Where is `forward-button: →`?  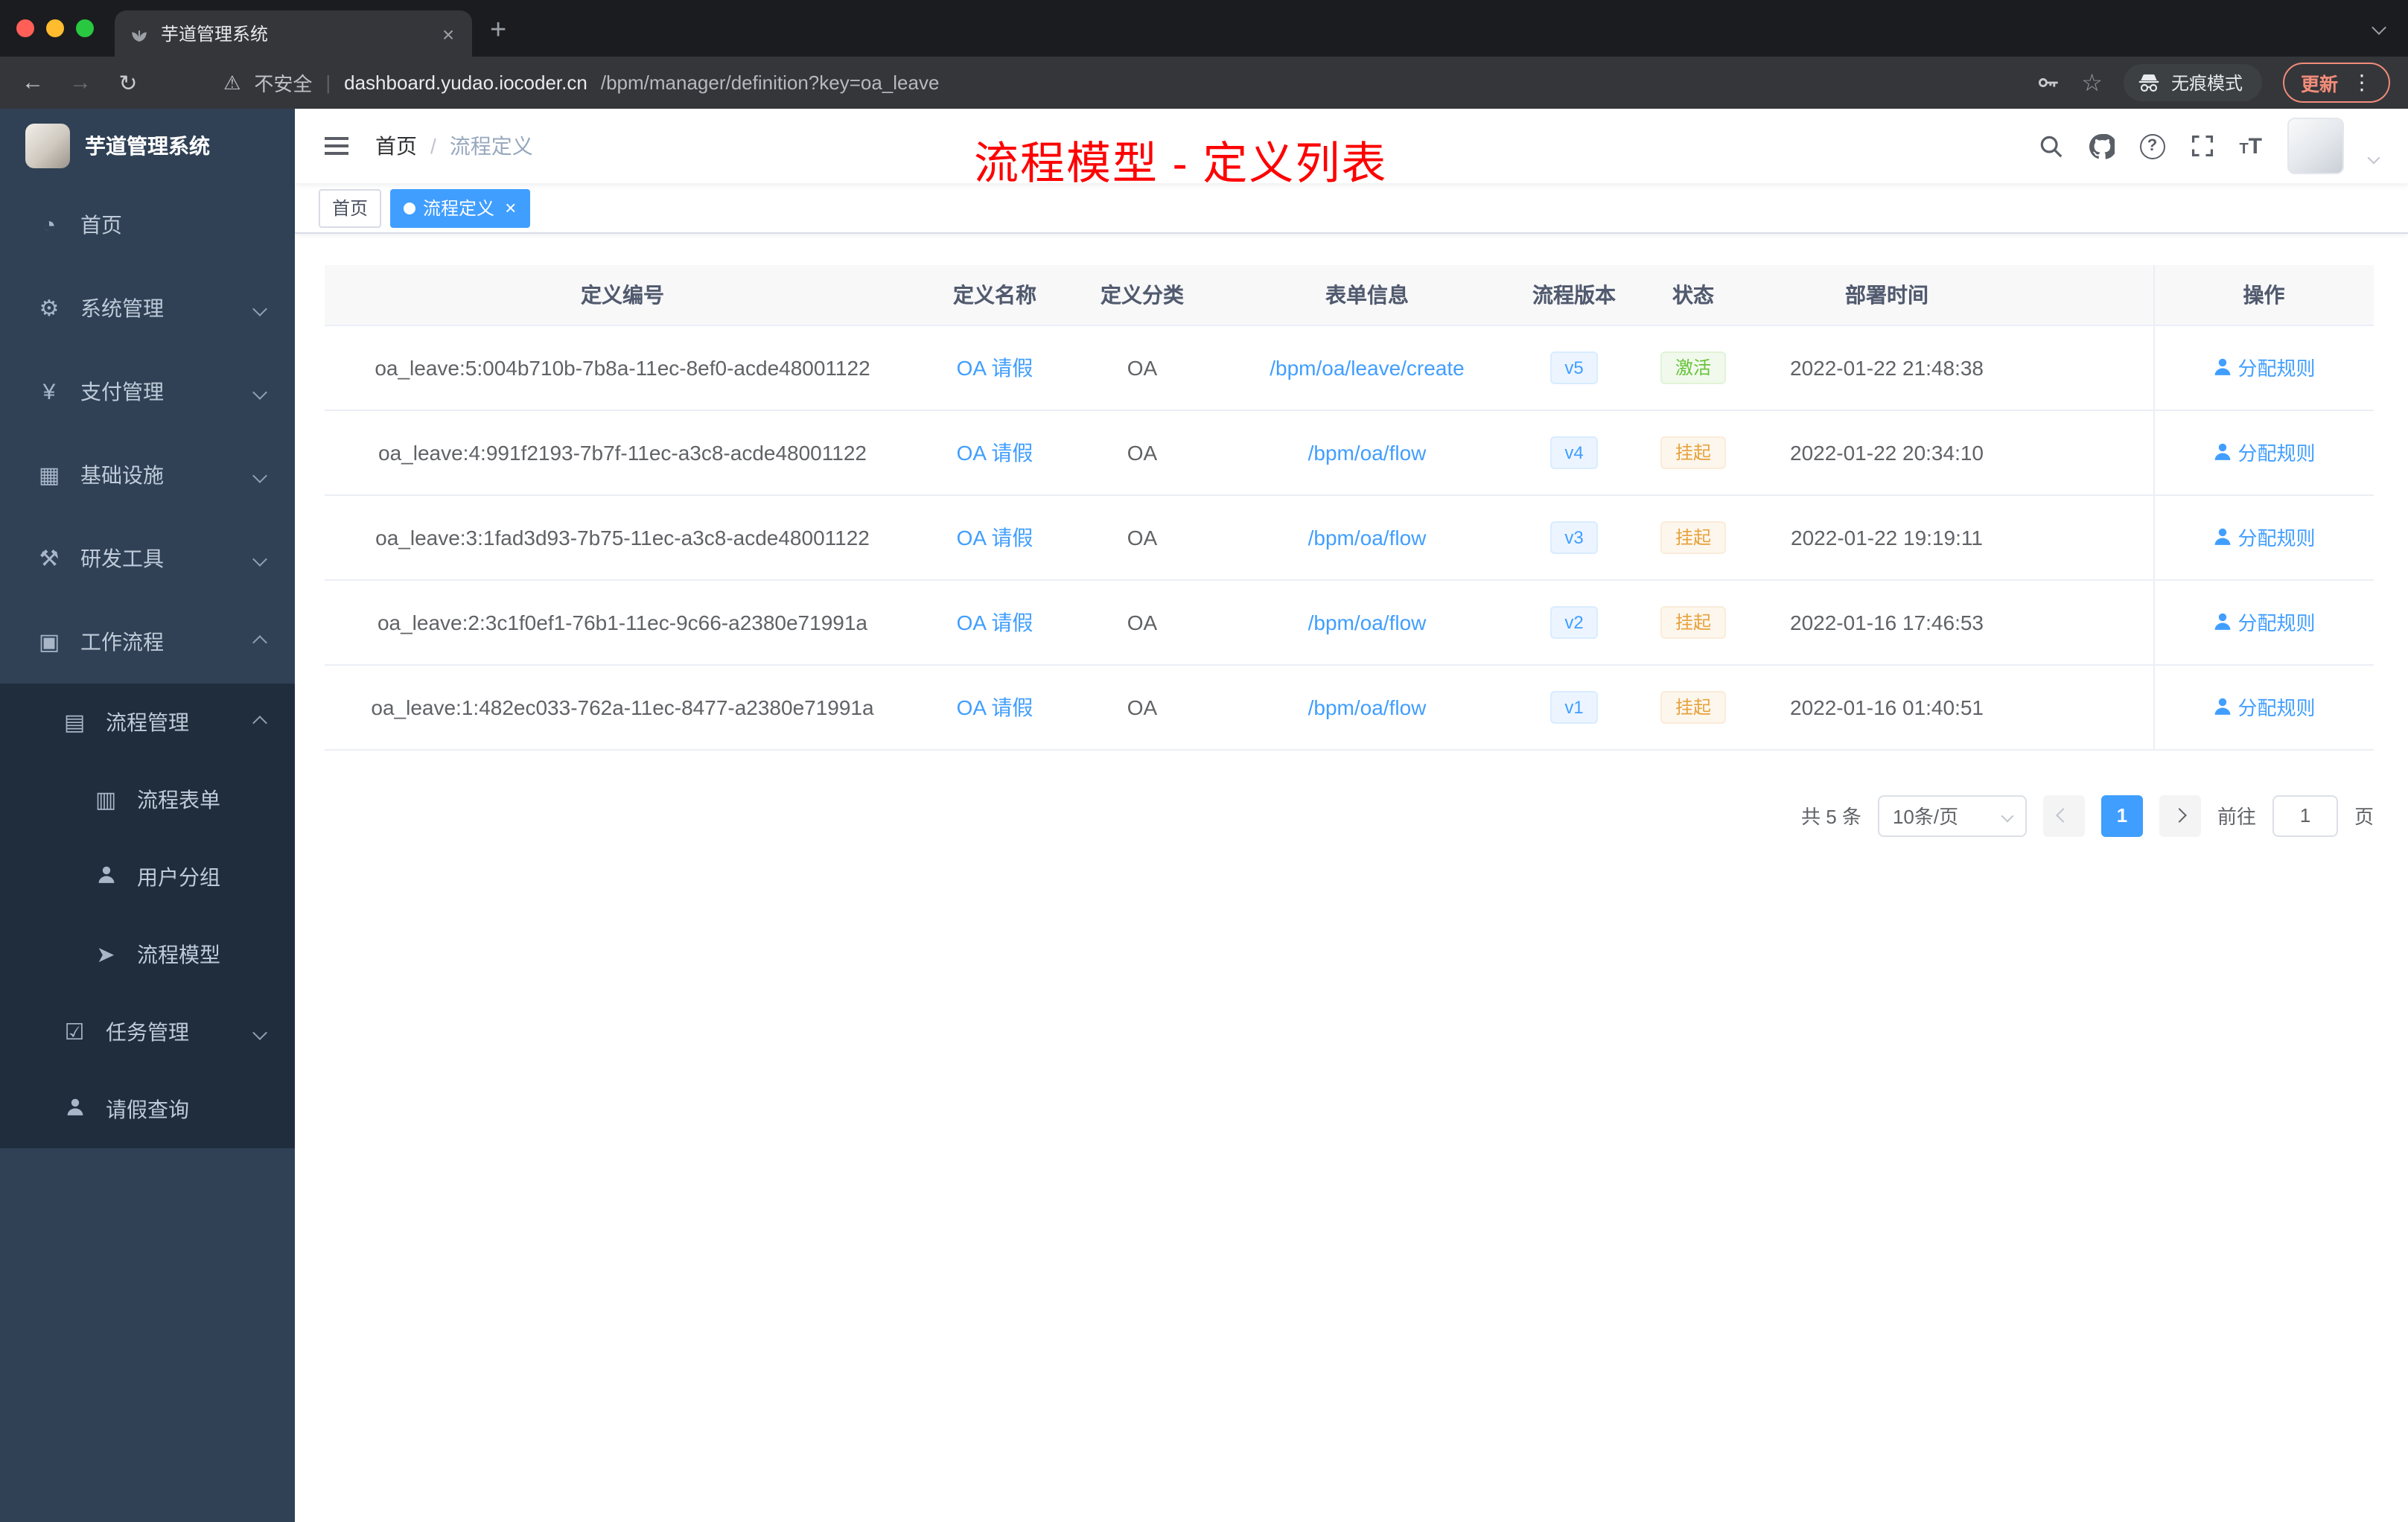
forward-button: → is located at coordinates (80, 82).